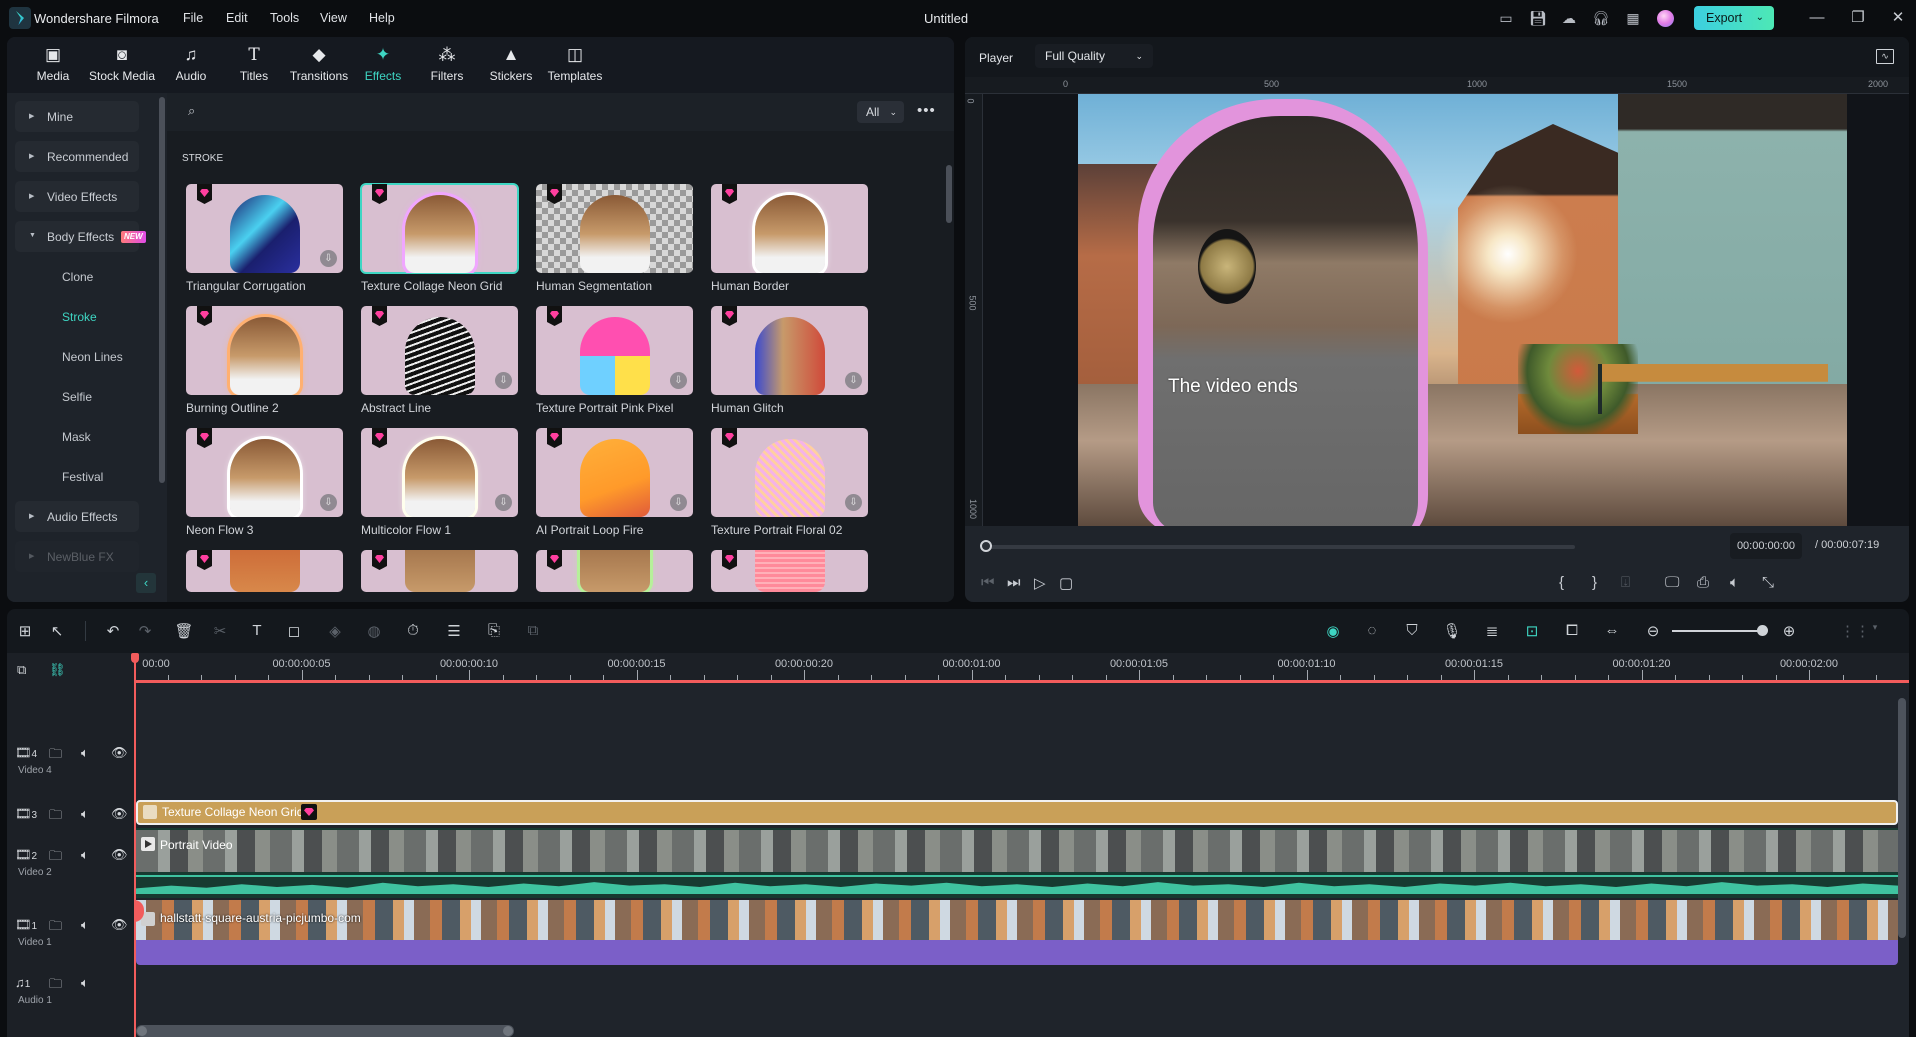  I want to click on effect-card: ⇩ Neon Flow 3, so click(264, 482).